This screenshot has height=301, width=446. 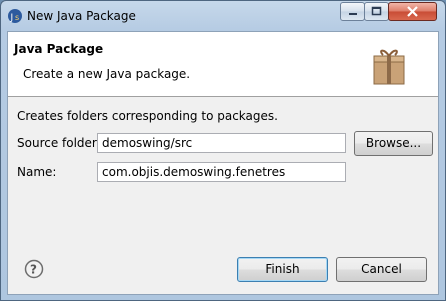 I want to click on source-folder-label: Source folder:, so click(x=59, y=143).